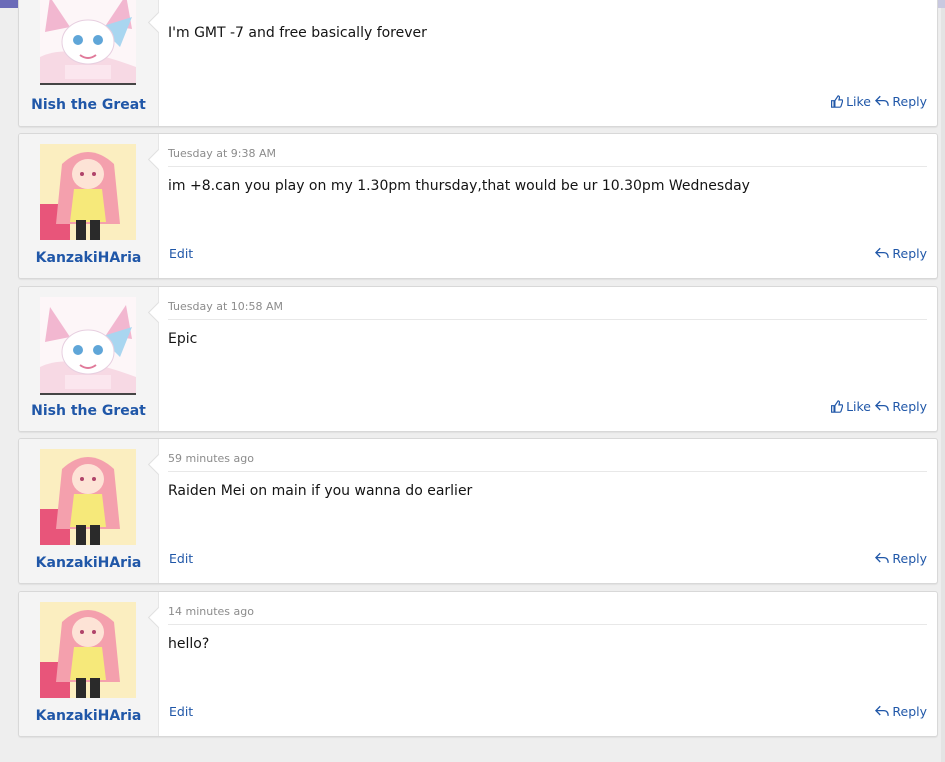  I want to click on message-text: I'm GMT -7 and free basically forever, so click(297, 33).